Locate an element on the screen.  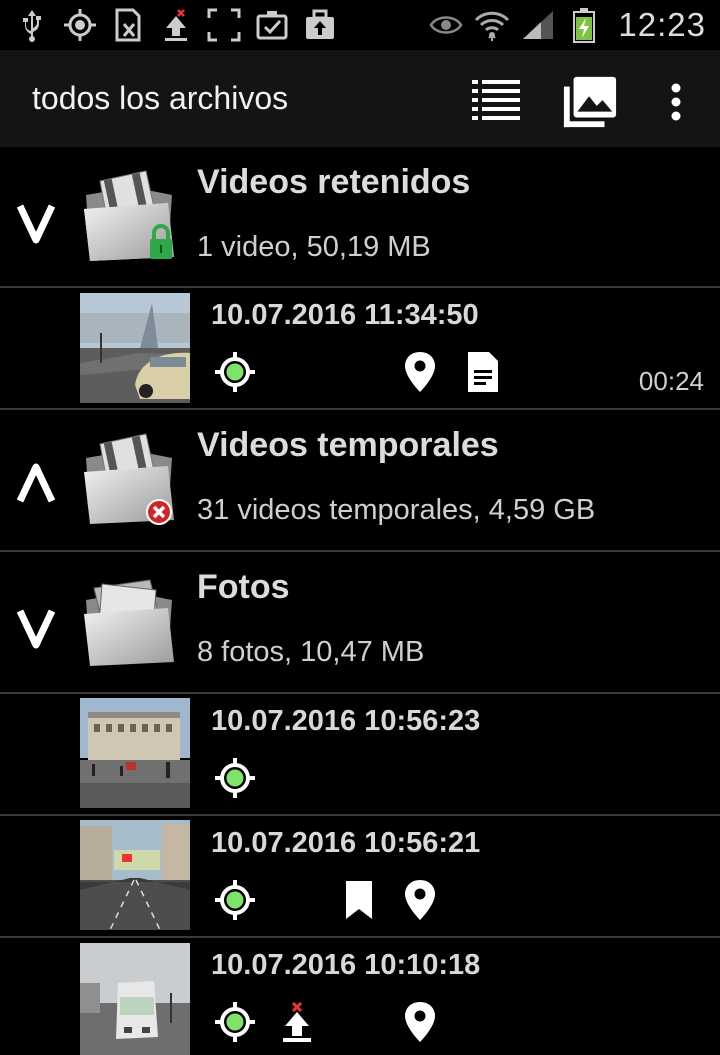
temporary-video-folder-icon is located at coordinates (129, 479).